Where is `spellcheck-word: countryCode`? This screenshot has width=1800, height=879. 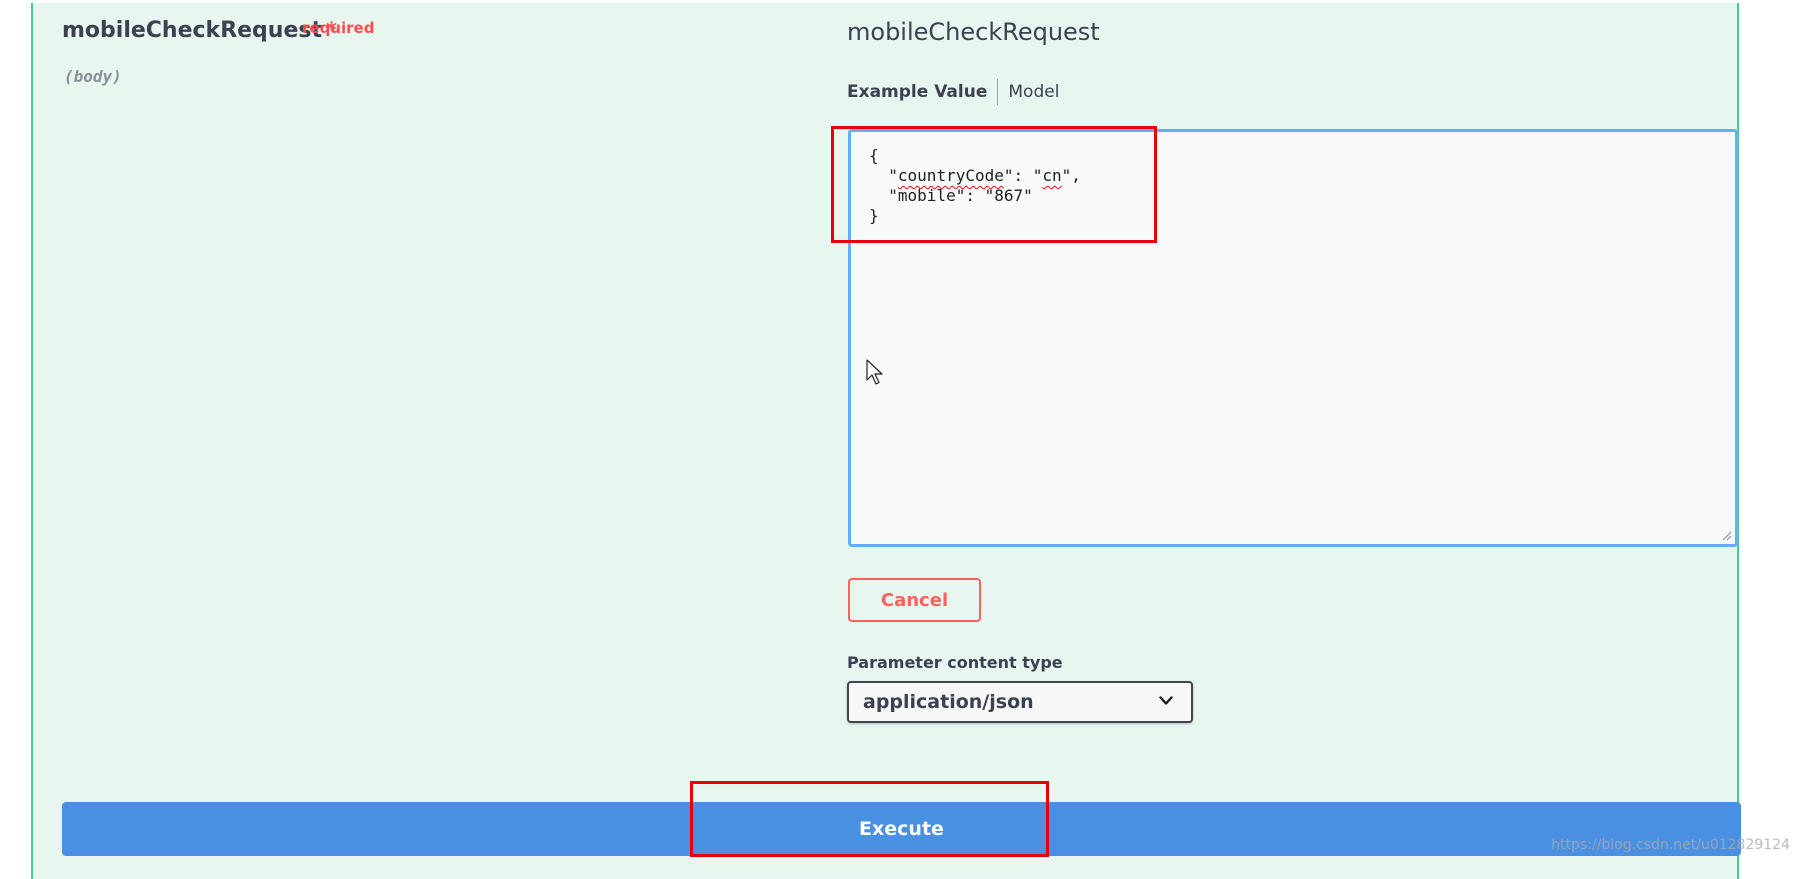 spellcheck-word: countryCode is located at coordinates (950, 175).